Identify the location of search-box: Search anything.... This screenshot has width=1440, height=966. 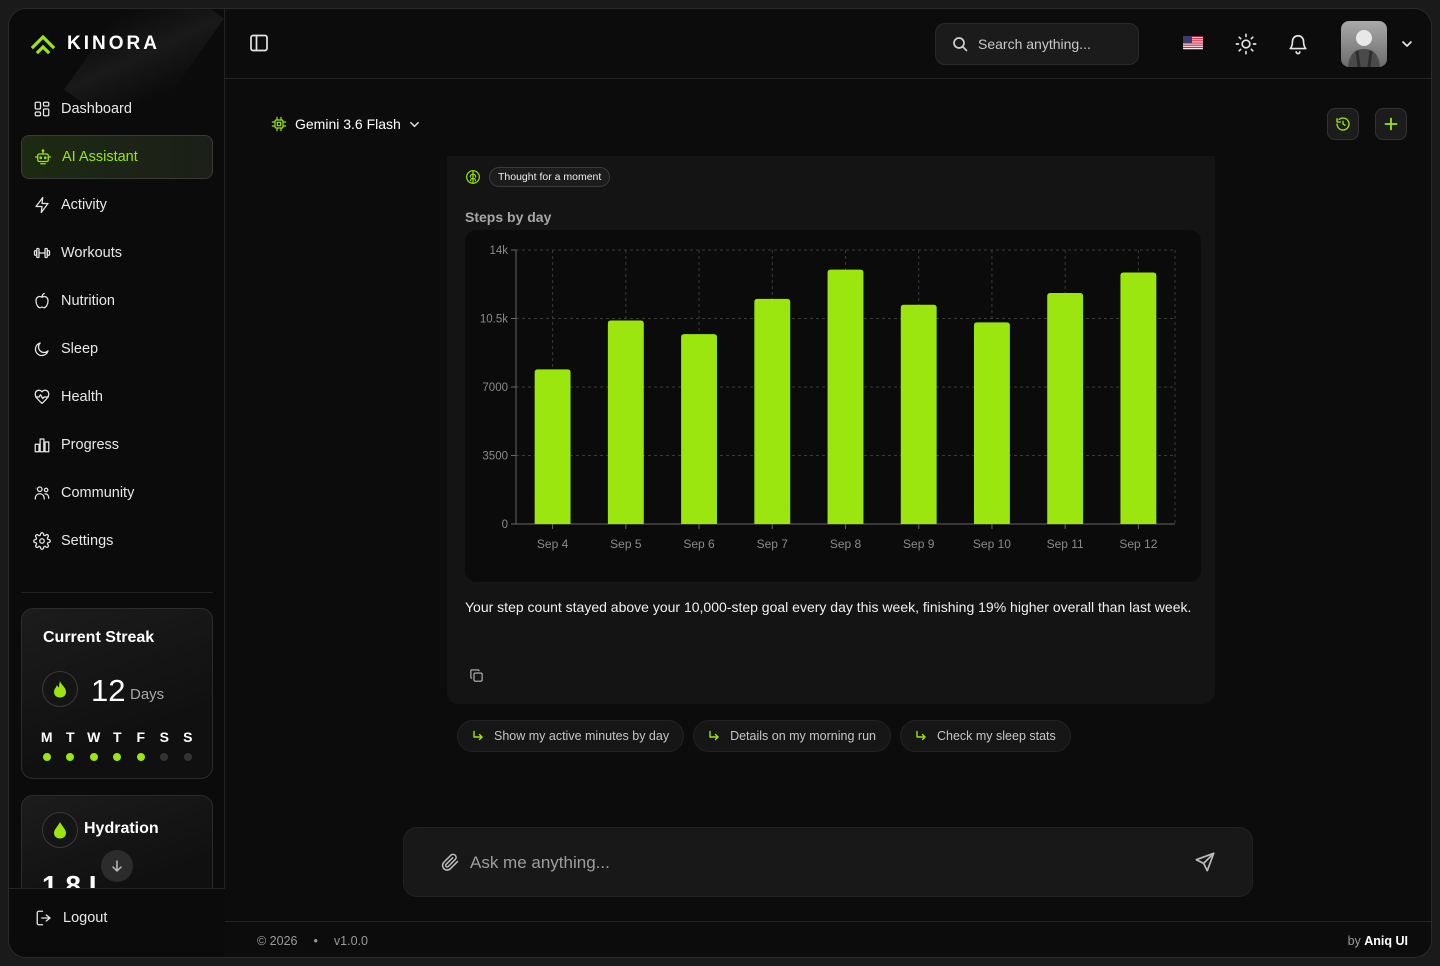
(1037, 44).